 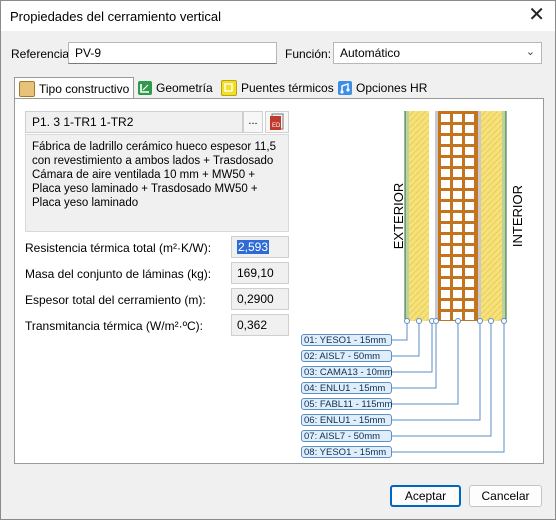 What do you see at coordinates (260, 299) in the screenshot?
I see `espesor-field: 0,2900` at bounding box center [260, 299].